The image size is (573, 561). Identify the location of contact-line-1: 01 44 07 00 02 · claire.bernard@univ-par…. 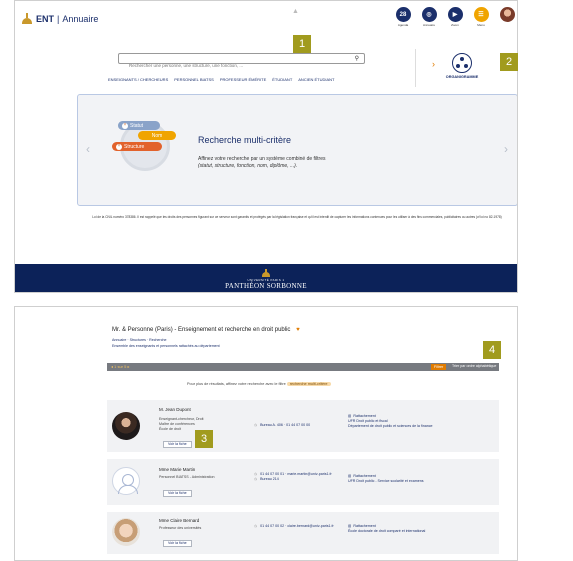
(297, 526).